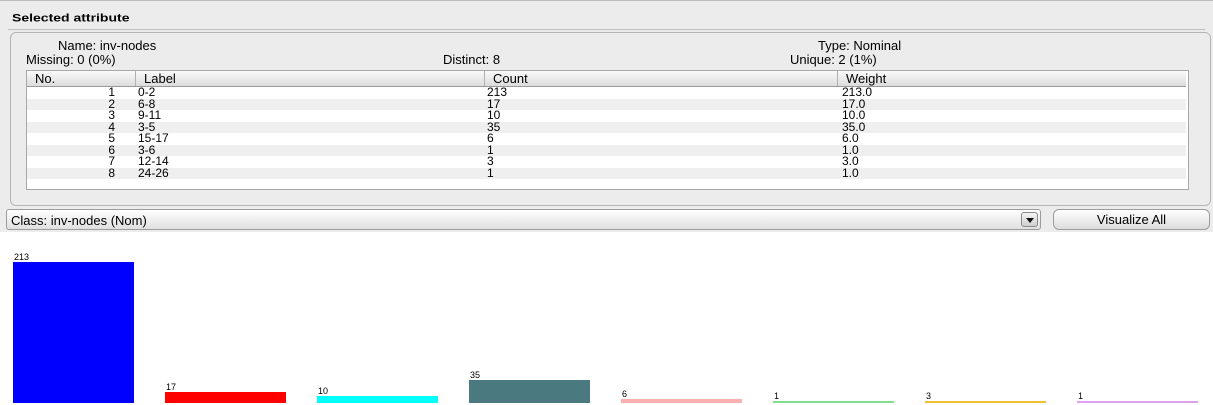 This screenshot has width=1213, height=405. I want to click on panel-title: Selected attribute, so click(71, 18).